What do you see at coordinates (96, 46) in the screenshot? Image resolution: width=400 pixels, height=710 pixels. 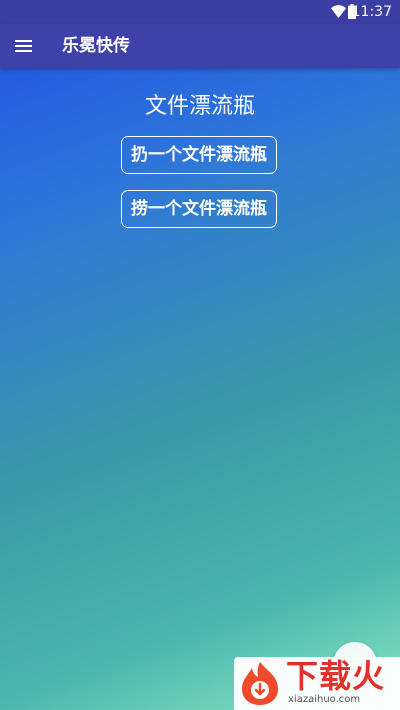 I see `app-title: 乐冕快传` at bounding box center [96, 46].